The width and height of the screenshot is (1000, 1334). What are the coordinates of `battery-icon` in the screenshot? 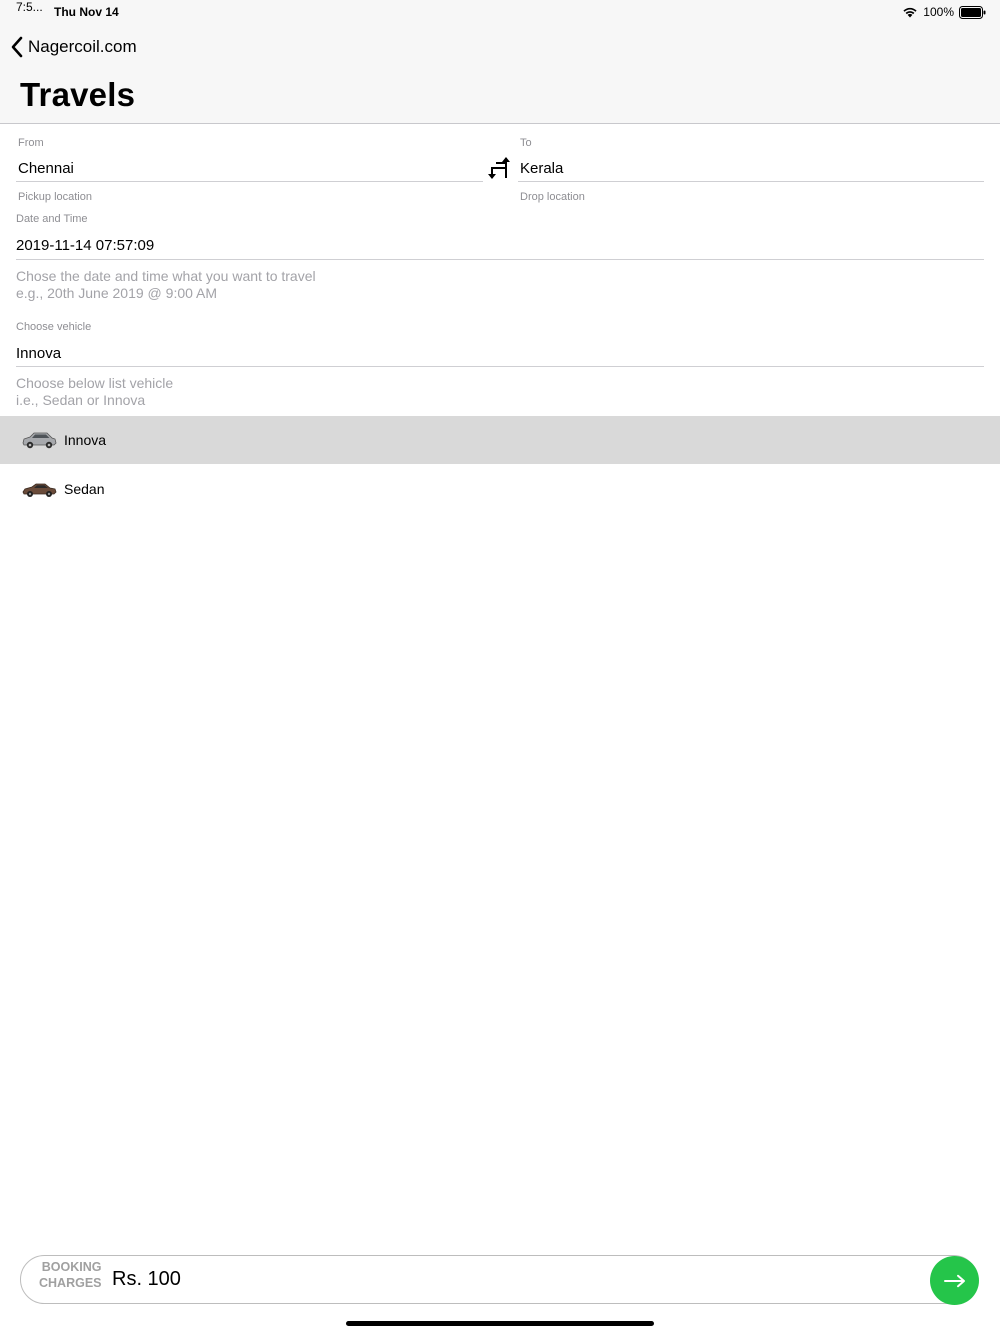 It's located at (972, 12).